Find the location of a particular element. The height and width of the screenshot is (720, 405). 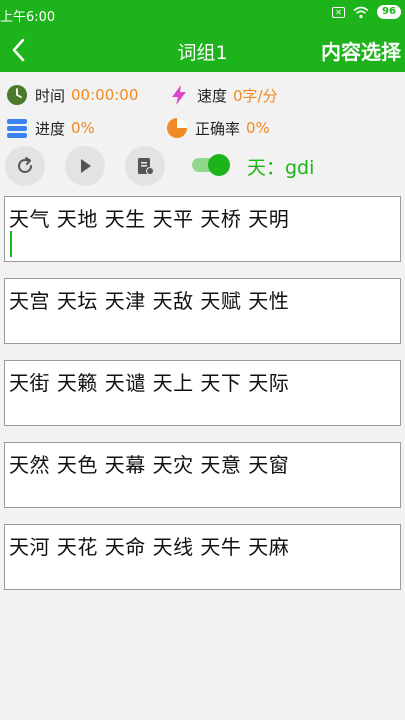

progress-label: 进度 is located at coordinates (50, 128).